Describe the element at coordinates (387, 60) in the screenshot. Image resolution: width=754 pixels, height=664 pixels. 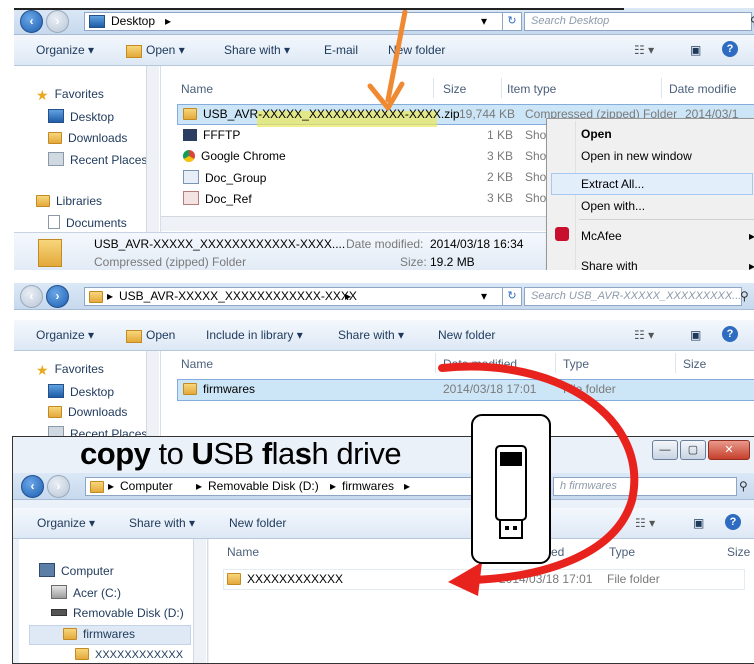
I see `orange-arrow` at that location.